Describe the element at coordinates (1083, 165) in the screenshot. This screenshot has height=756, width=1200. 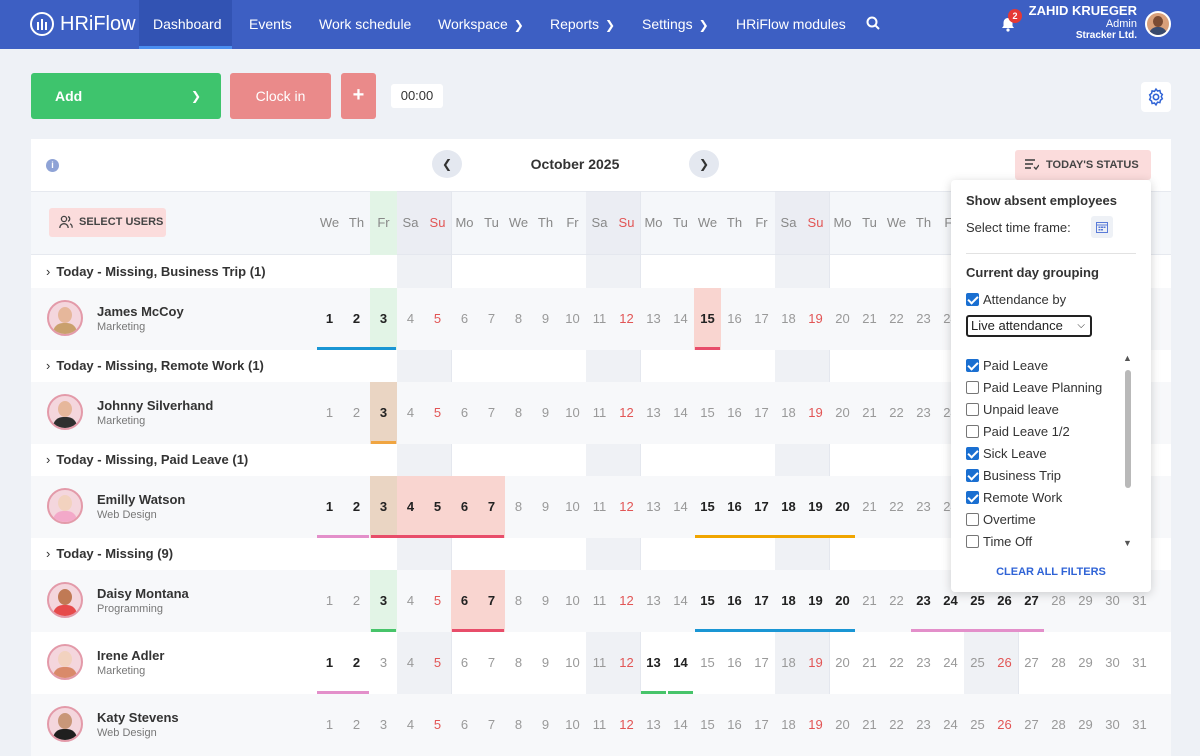
I see `todays-status-button: TODAY'S STATUS` at that location.